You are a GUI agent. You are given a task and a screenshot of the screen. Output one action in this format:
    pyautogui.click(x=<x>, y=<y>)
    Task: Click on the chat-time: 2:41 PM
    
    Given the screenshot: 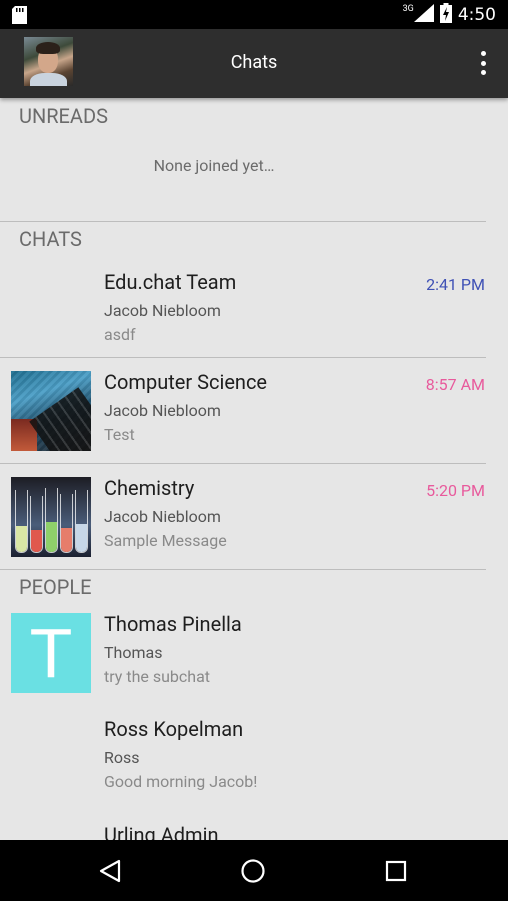 What is the action you would take?
    pyautogui.click(x=455, y=284)
    